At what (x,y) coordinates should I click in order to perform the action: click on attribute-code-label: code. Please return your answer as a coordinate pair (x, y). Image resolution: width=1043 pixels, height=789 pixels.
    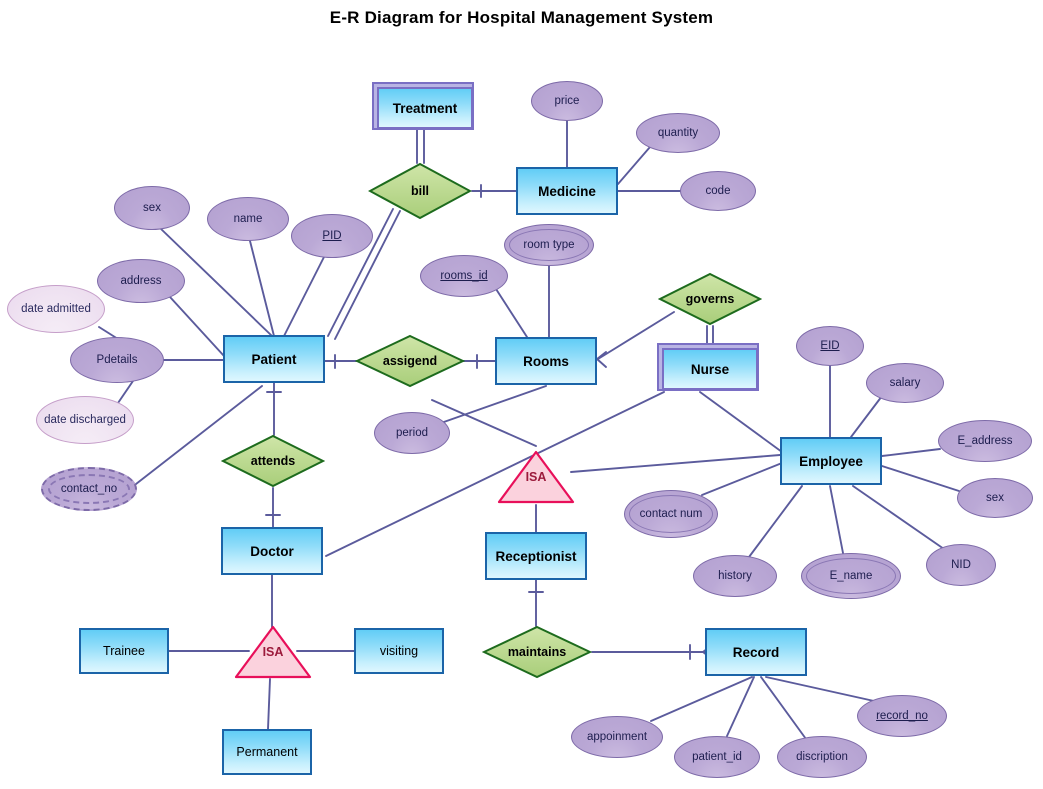
    Looking at the image, I should click on (718, 190).